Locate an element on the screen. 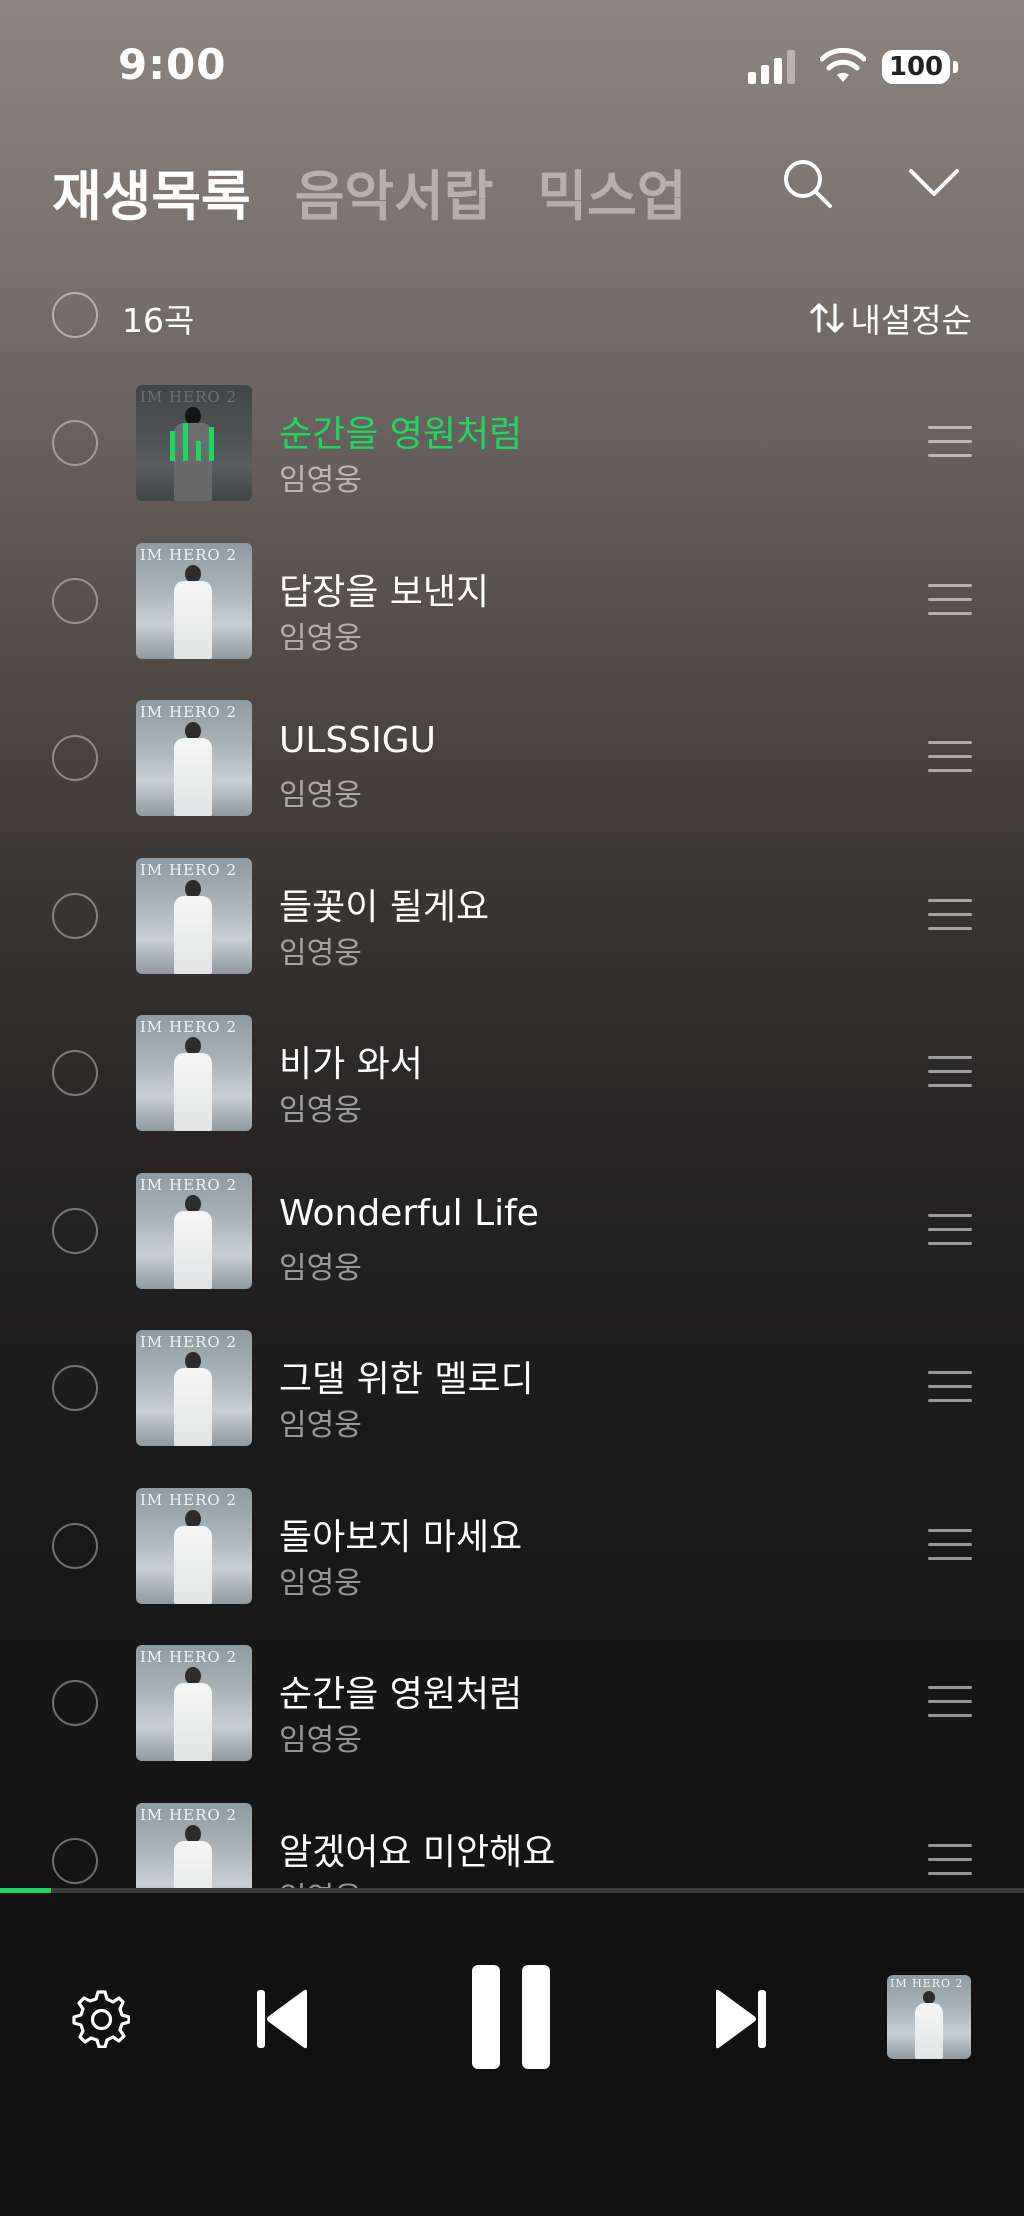 The width and height of the screenshot is (1024, 2216). sort-button: 내설정순 is located at coordinates (890, 318).